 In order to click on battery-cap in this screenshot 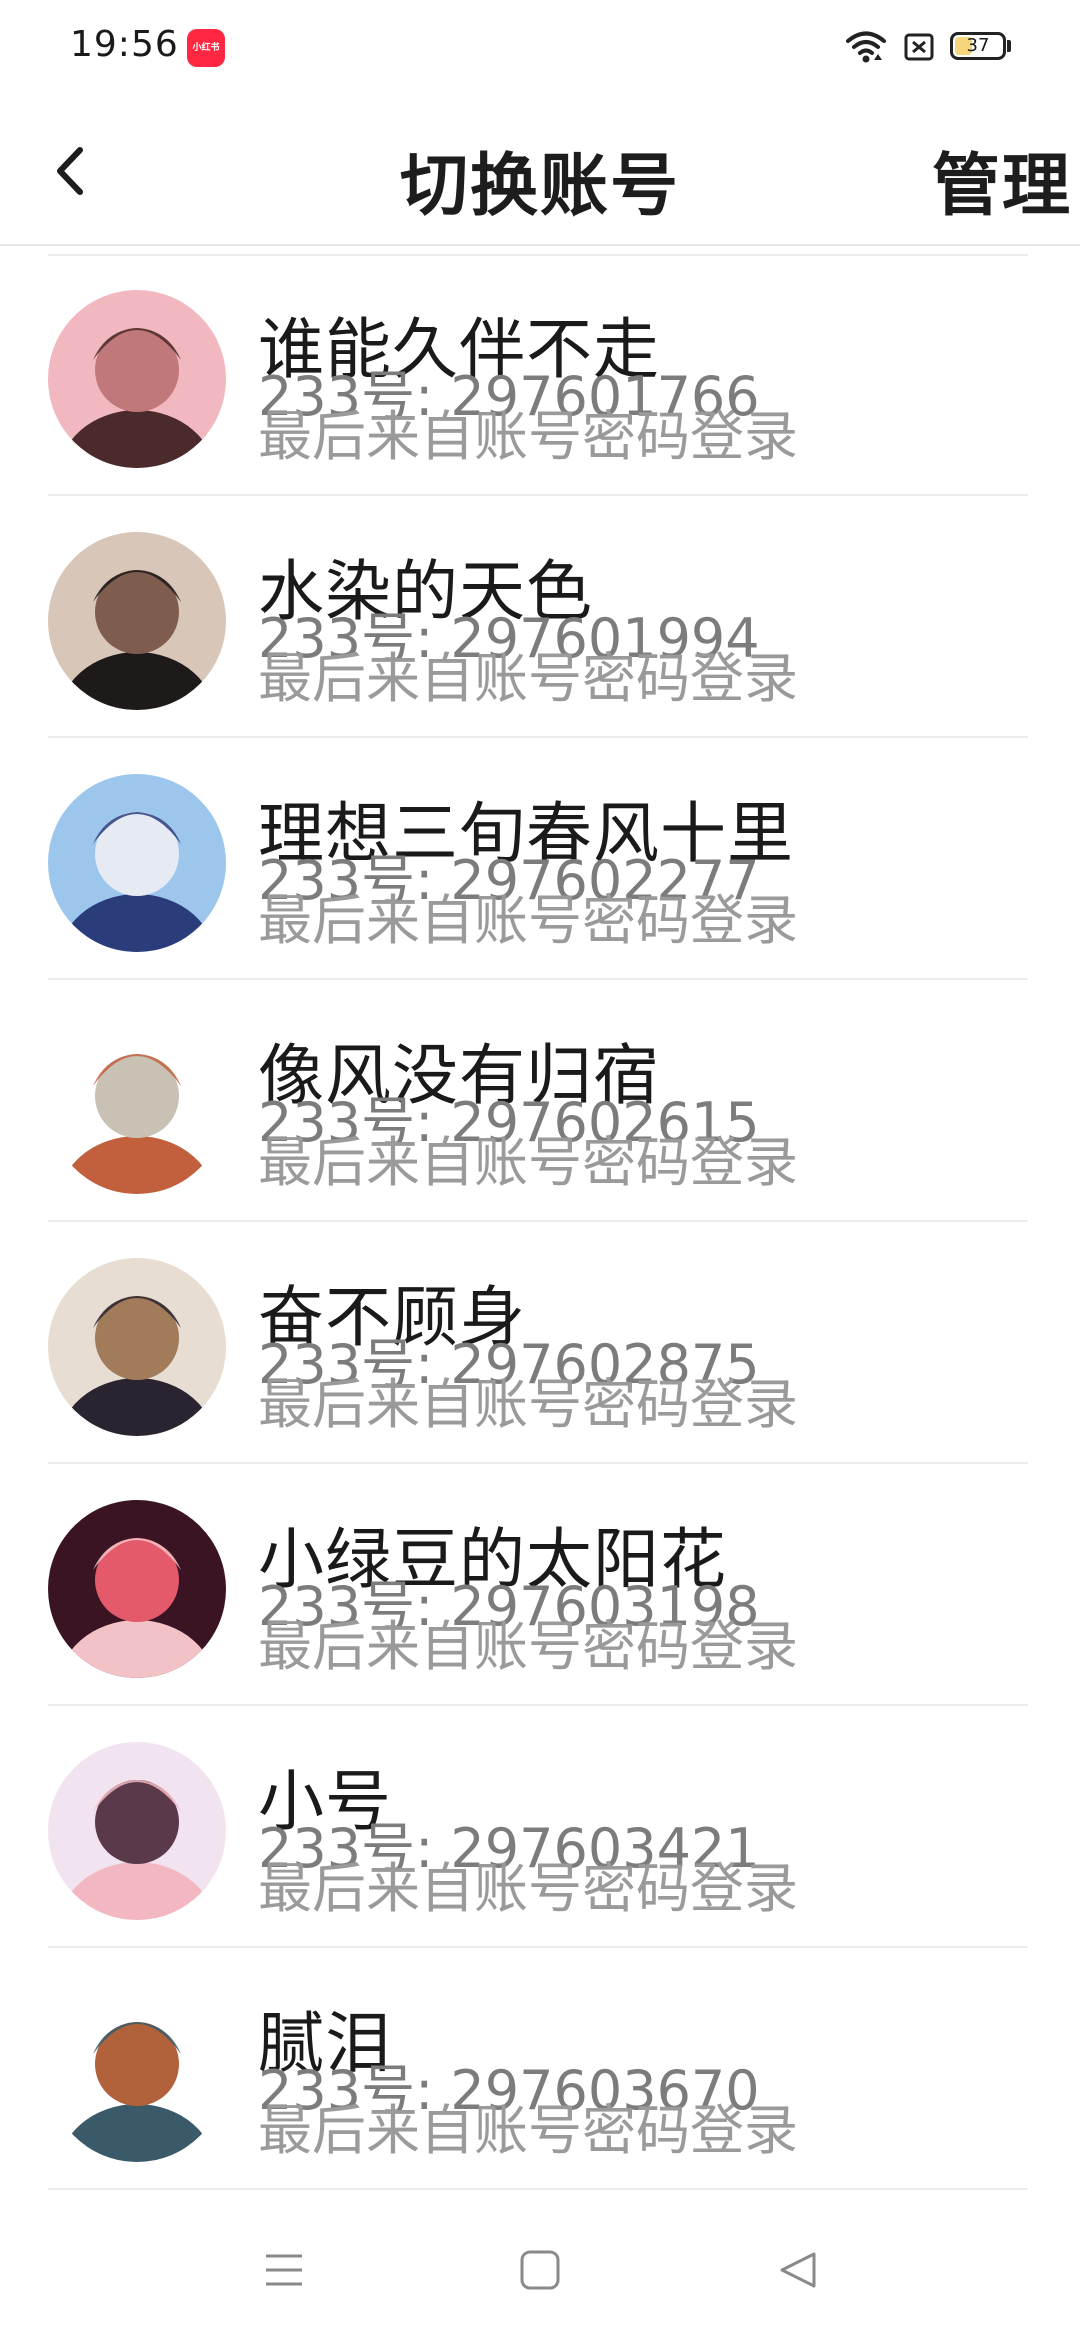, I will do `click(1009, 46)`.